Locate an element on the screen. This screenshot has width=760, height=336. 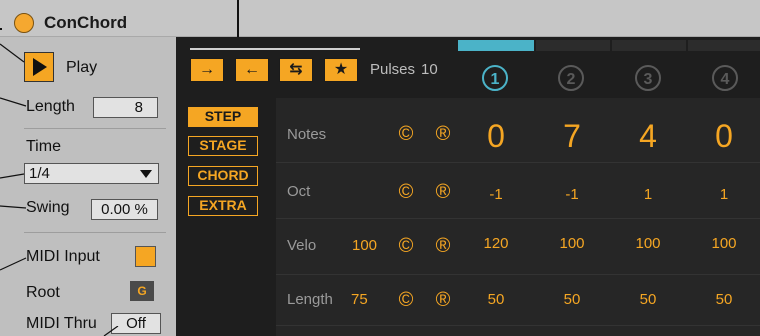
length-field: 8 is located at coordinates (125, 107).